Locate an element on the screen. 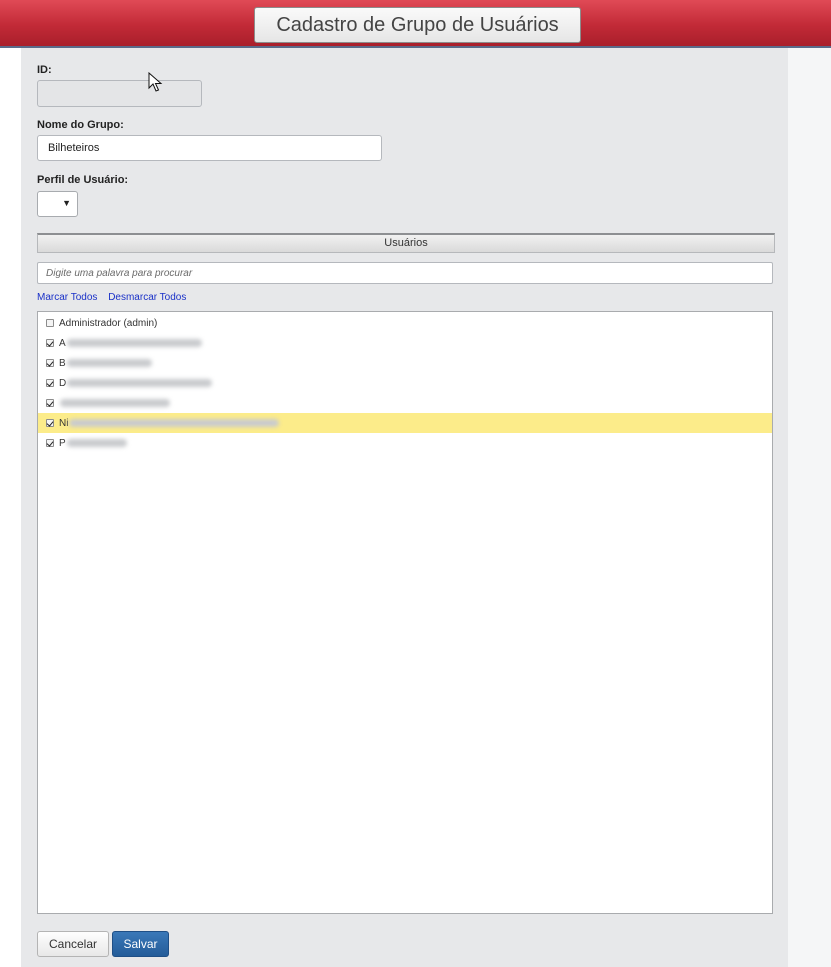 The height and width of the screenshot is (967, 831). user-profile-select: ▼ is located at coordinates (57, 204).